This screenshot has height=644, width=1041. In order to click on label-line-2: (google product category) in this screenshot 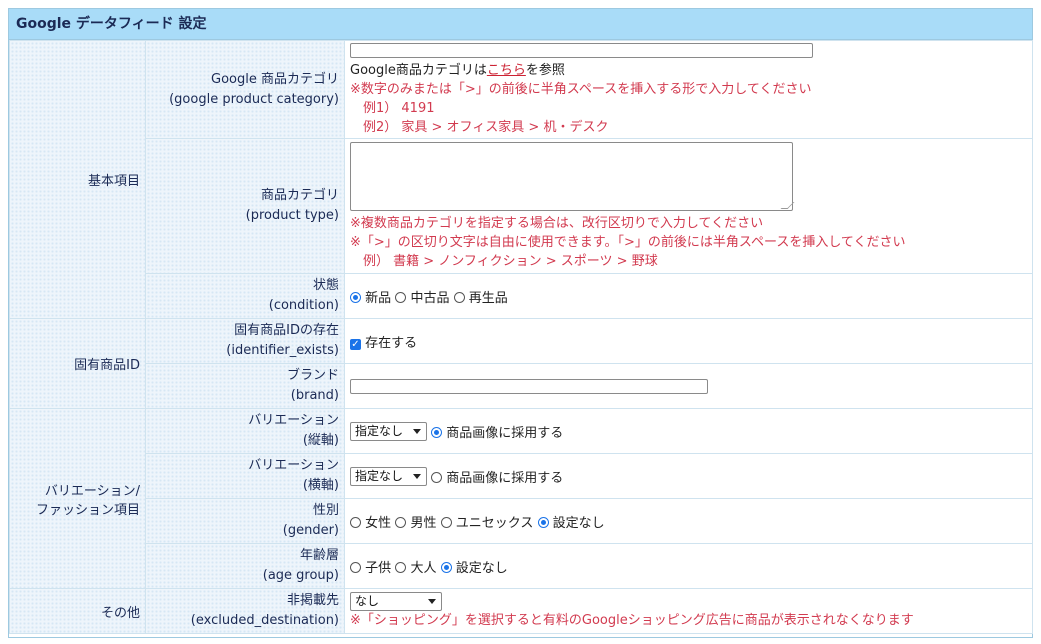, I will do `click(254, 99)`.